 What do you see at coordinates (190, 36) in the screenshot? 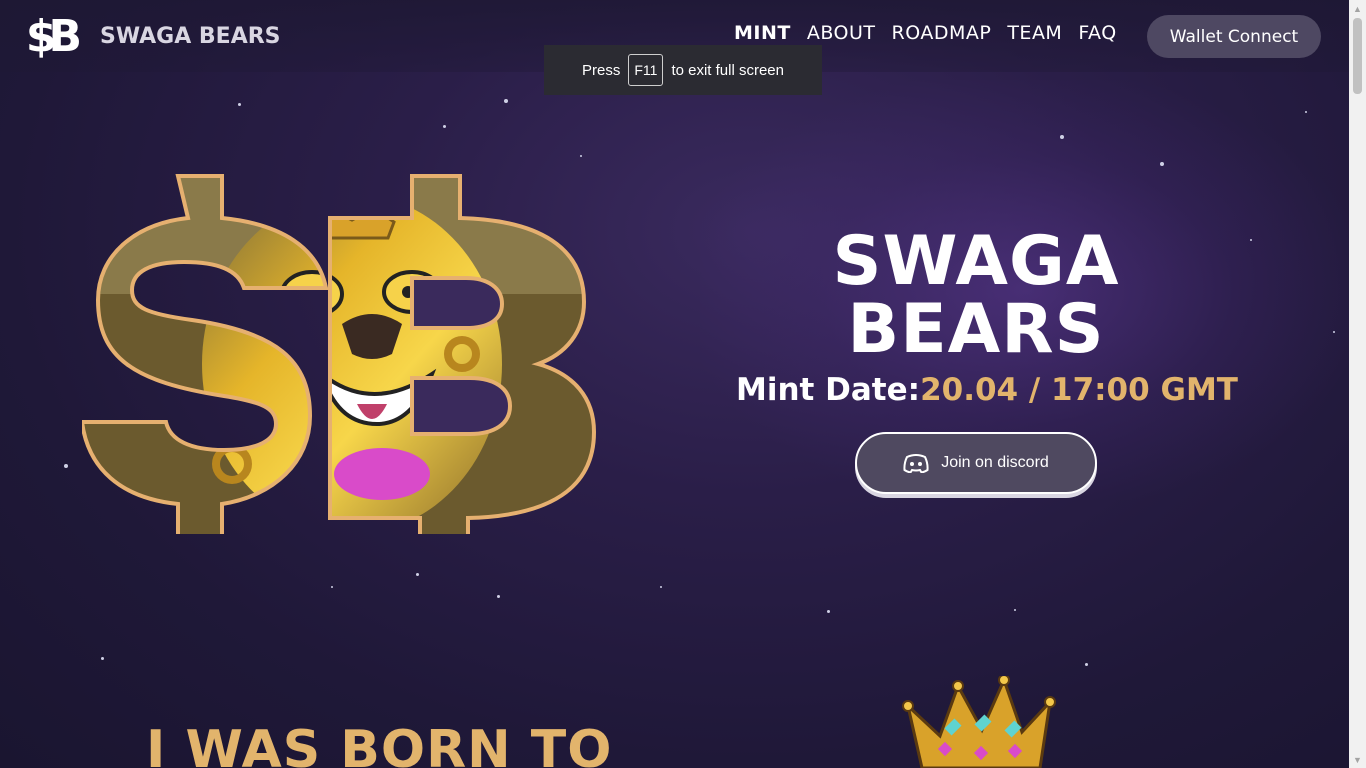
I see `brand-name: SWAGA BEARS` at bounding box center [190, 36].